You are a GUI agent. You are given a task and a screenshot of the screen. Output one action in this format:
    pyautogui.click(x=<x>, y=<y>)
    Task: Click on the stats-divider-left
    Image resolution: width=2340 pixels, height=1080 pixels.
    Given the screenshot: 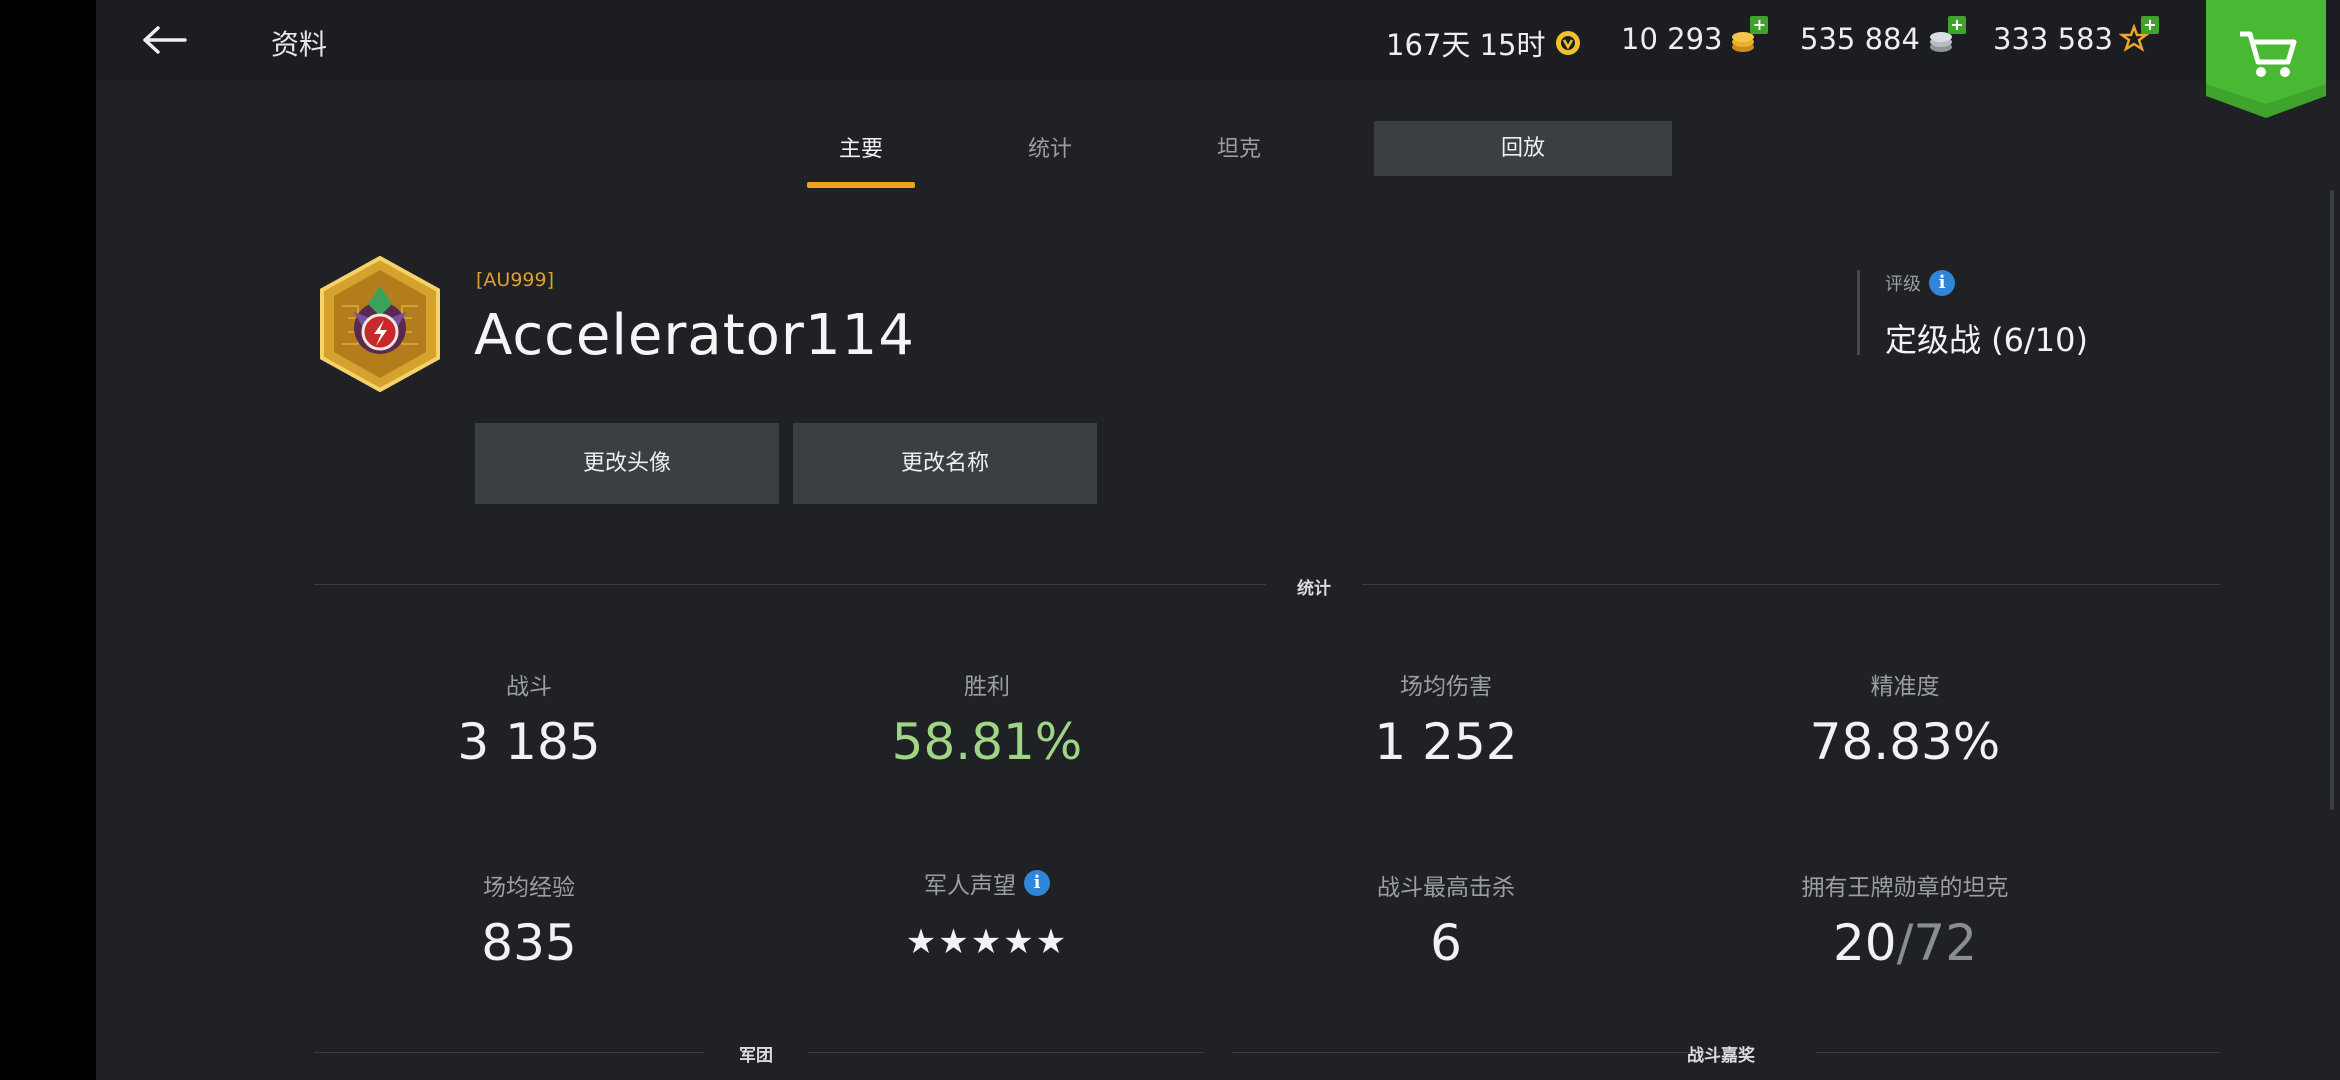 What is the action you would take?
    pyautogui.click(x=790, y=584)
    